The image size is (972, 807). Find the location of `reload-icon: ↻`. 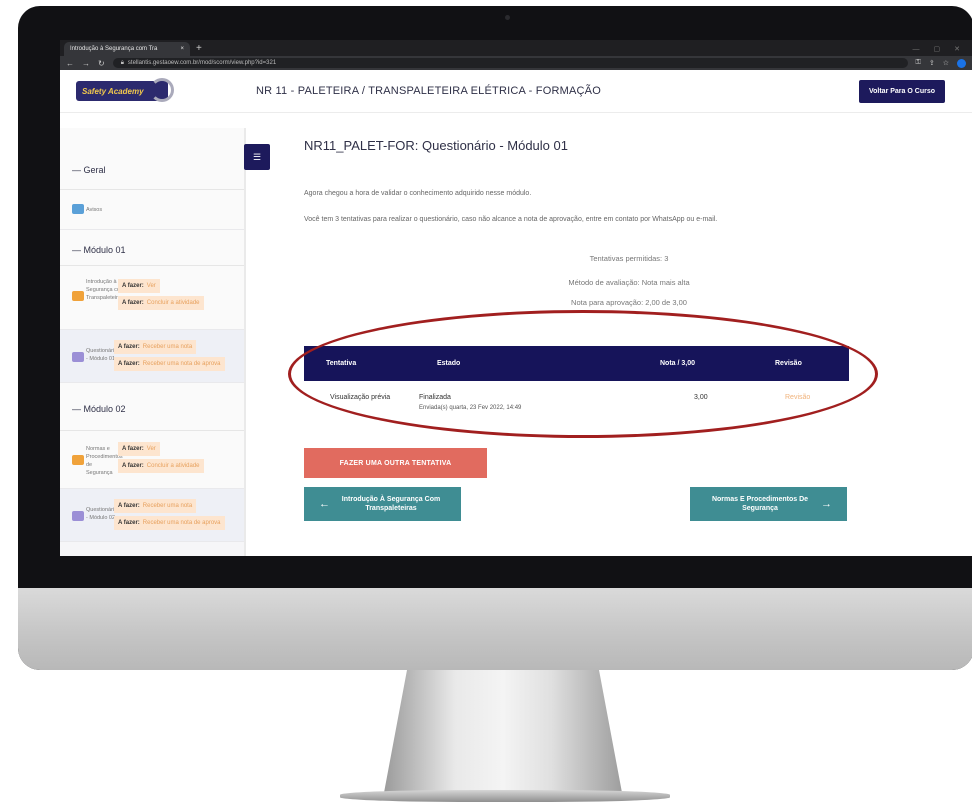

reload-icon: ↻ is located at coordinates (101, 63).